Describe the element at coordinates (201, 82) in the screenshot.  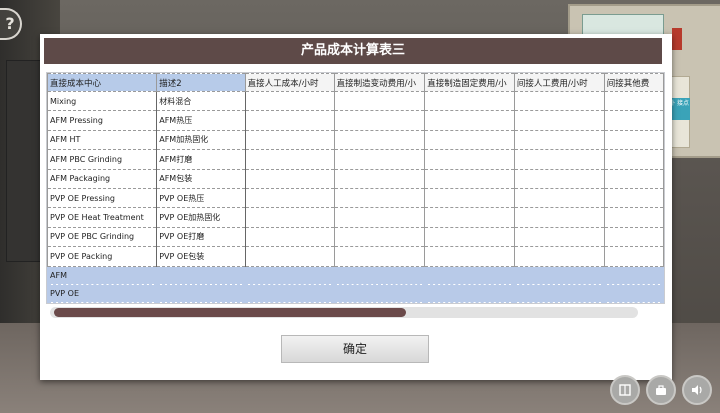
I see `header-description: 描述2` at that location.